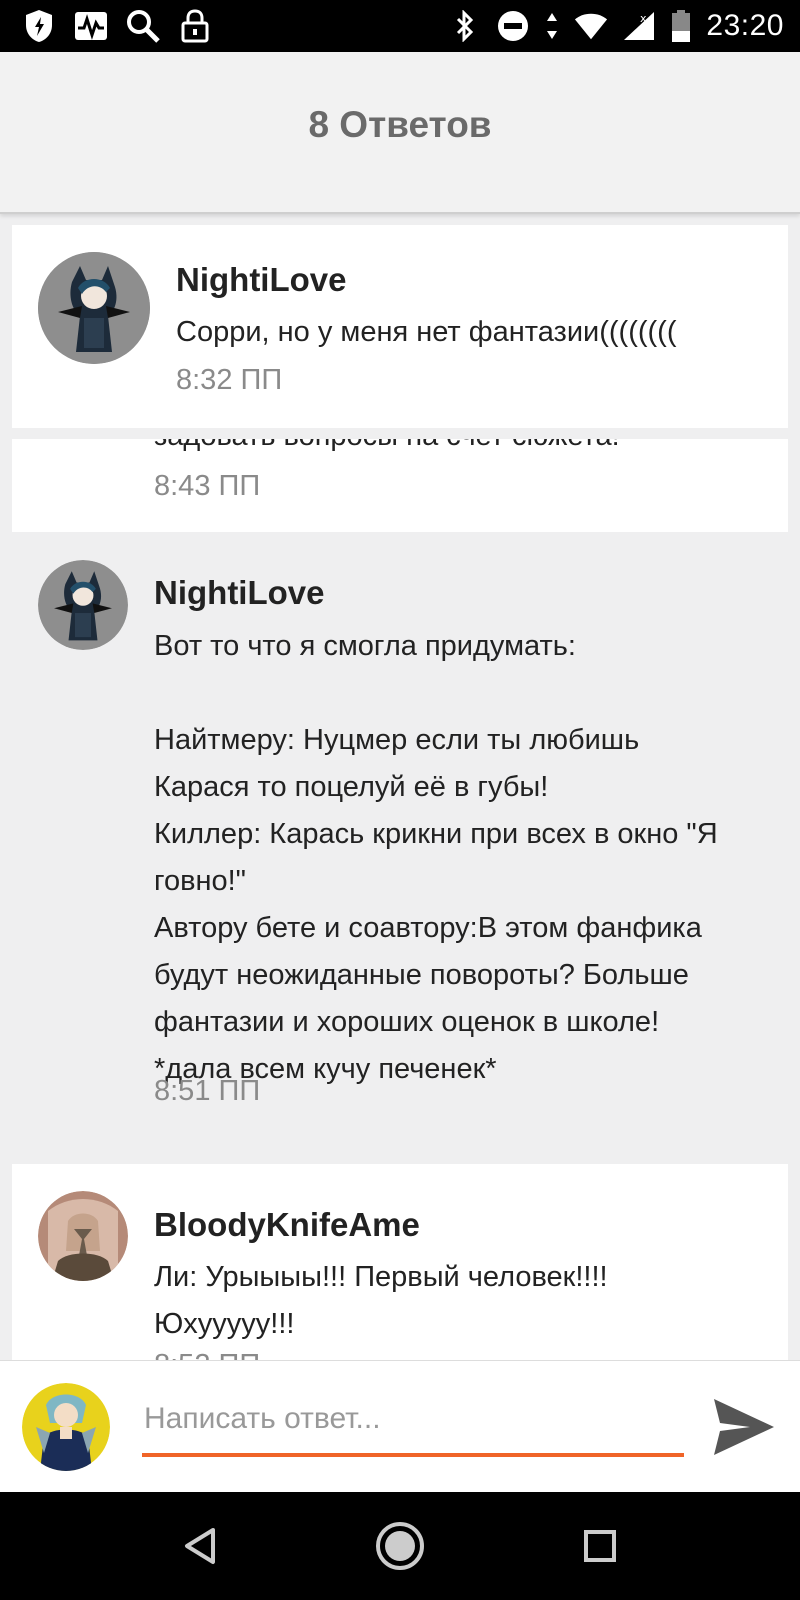 The image size is (800, 1600). Describe the element at coordinates (207, 1354) in the screenshot. I see `comment-time: 8:52 ПП` at that location.